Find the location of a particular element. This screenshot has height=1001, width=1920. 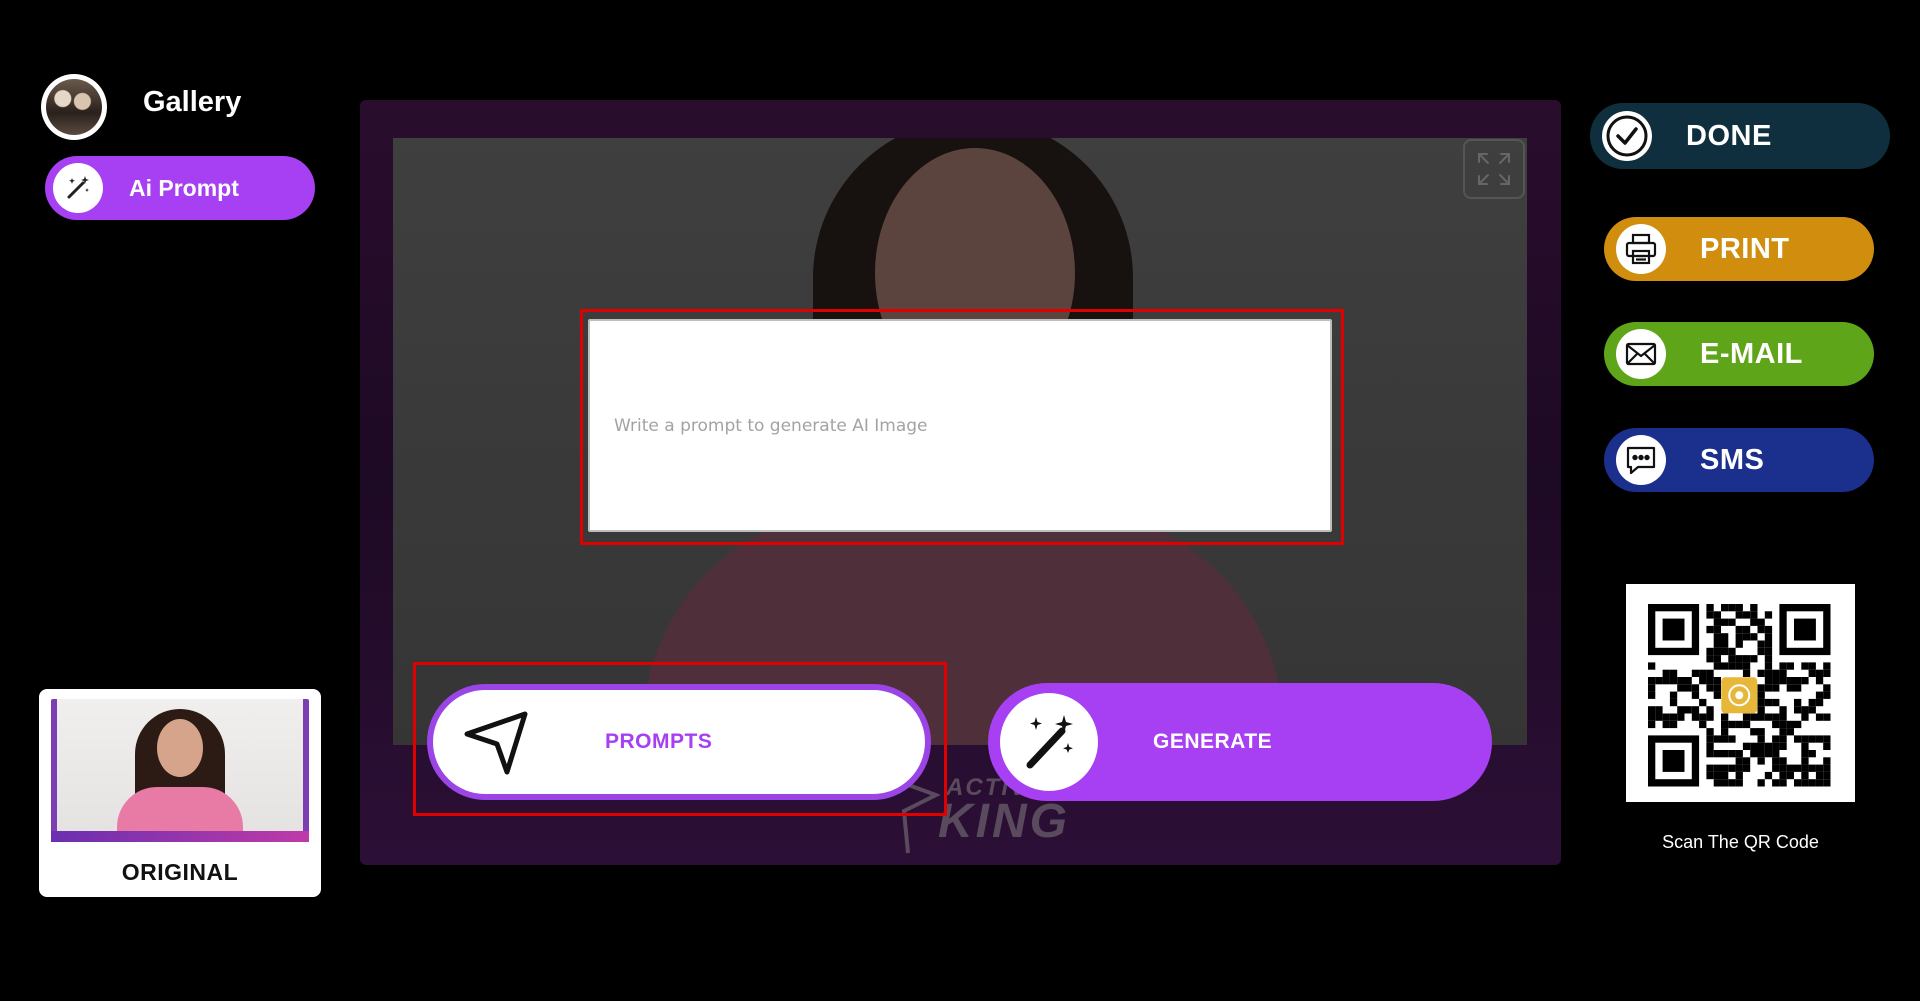

original-label: ORIGINAL is located at coordinates (180, 872).